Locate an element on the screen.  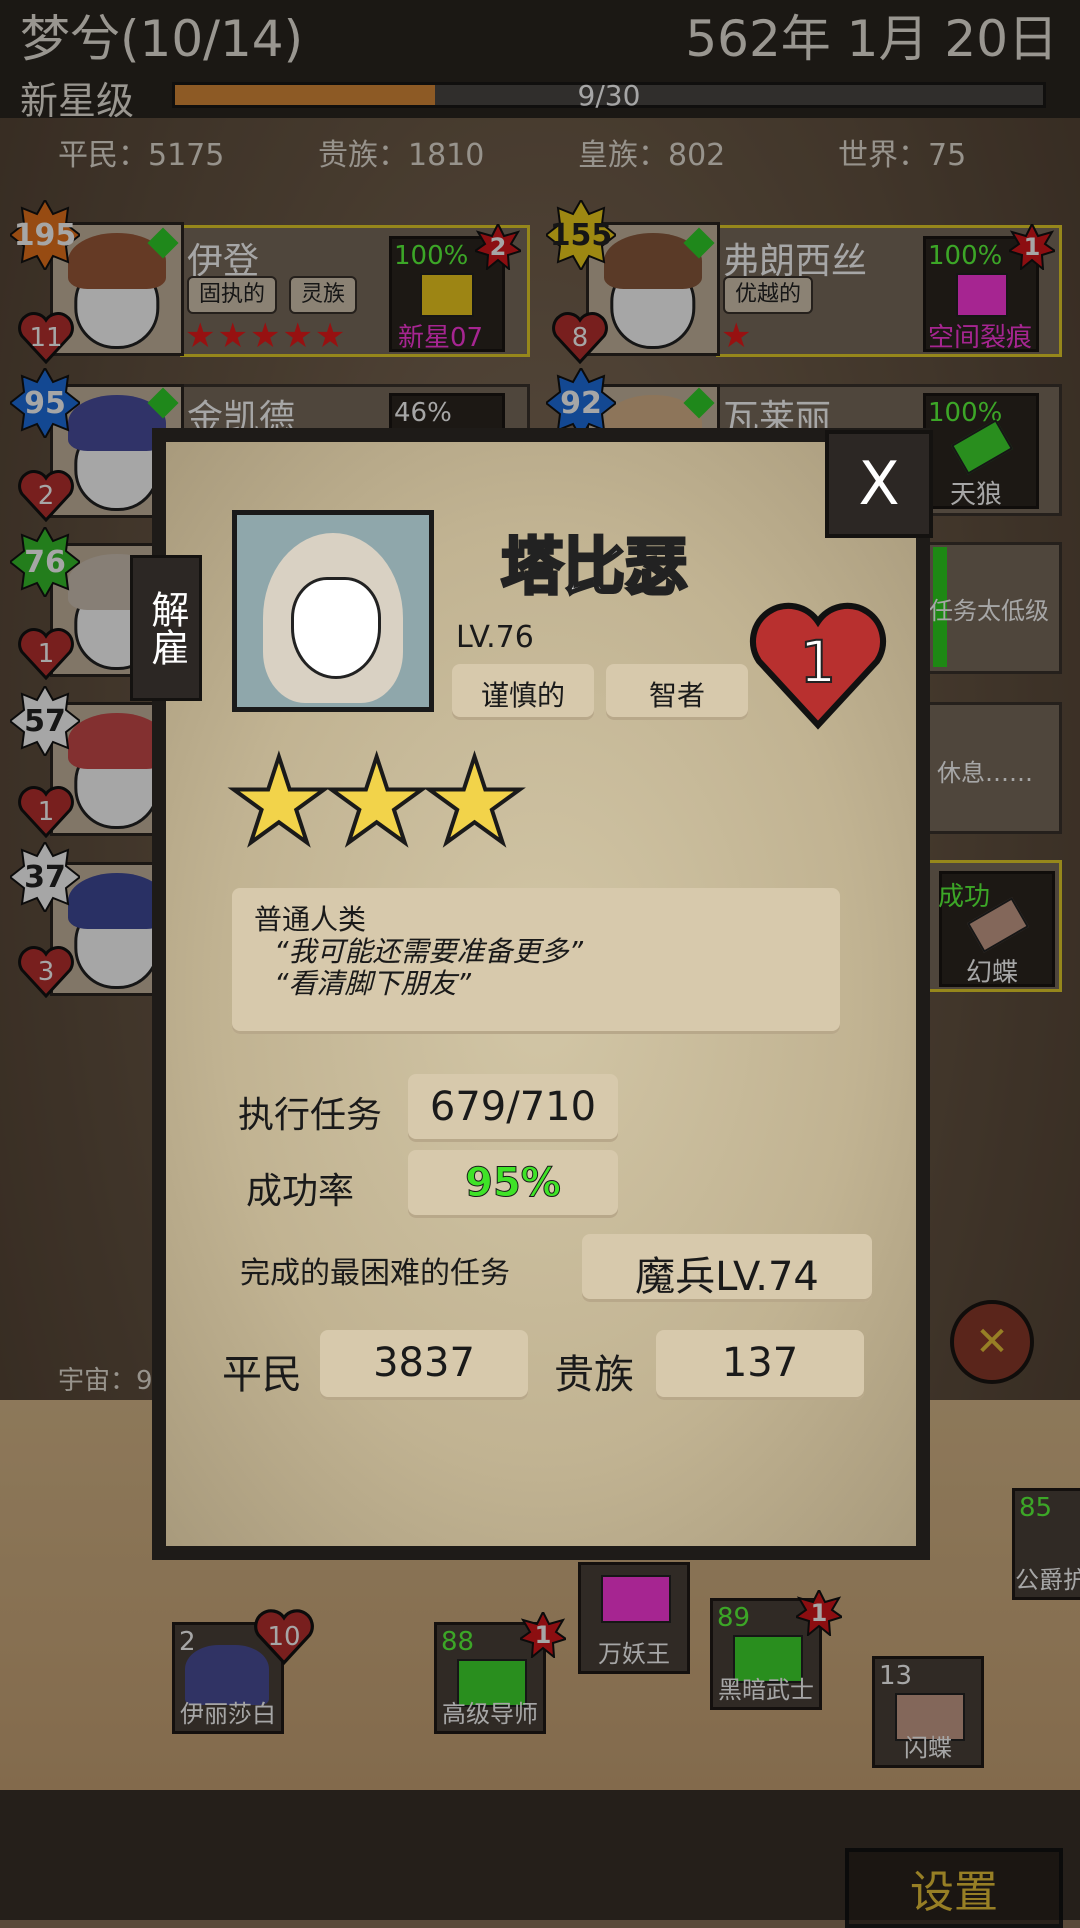
character-level: LV.76 is located at coordinates (495, 637).